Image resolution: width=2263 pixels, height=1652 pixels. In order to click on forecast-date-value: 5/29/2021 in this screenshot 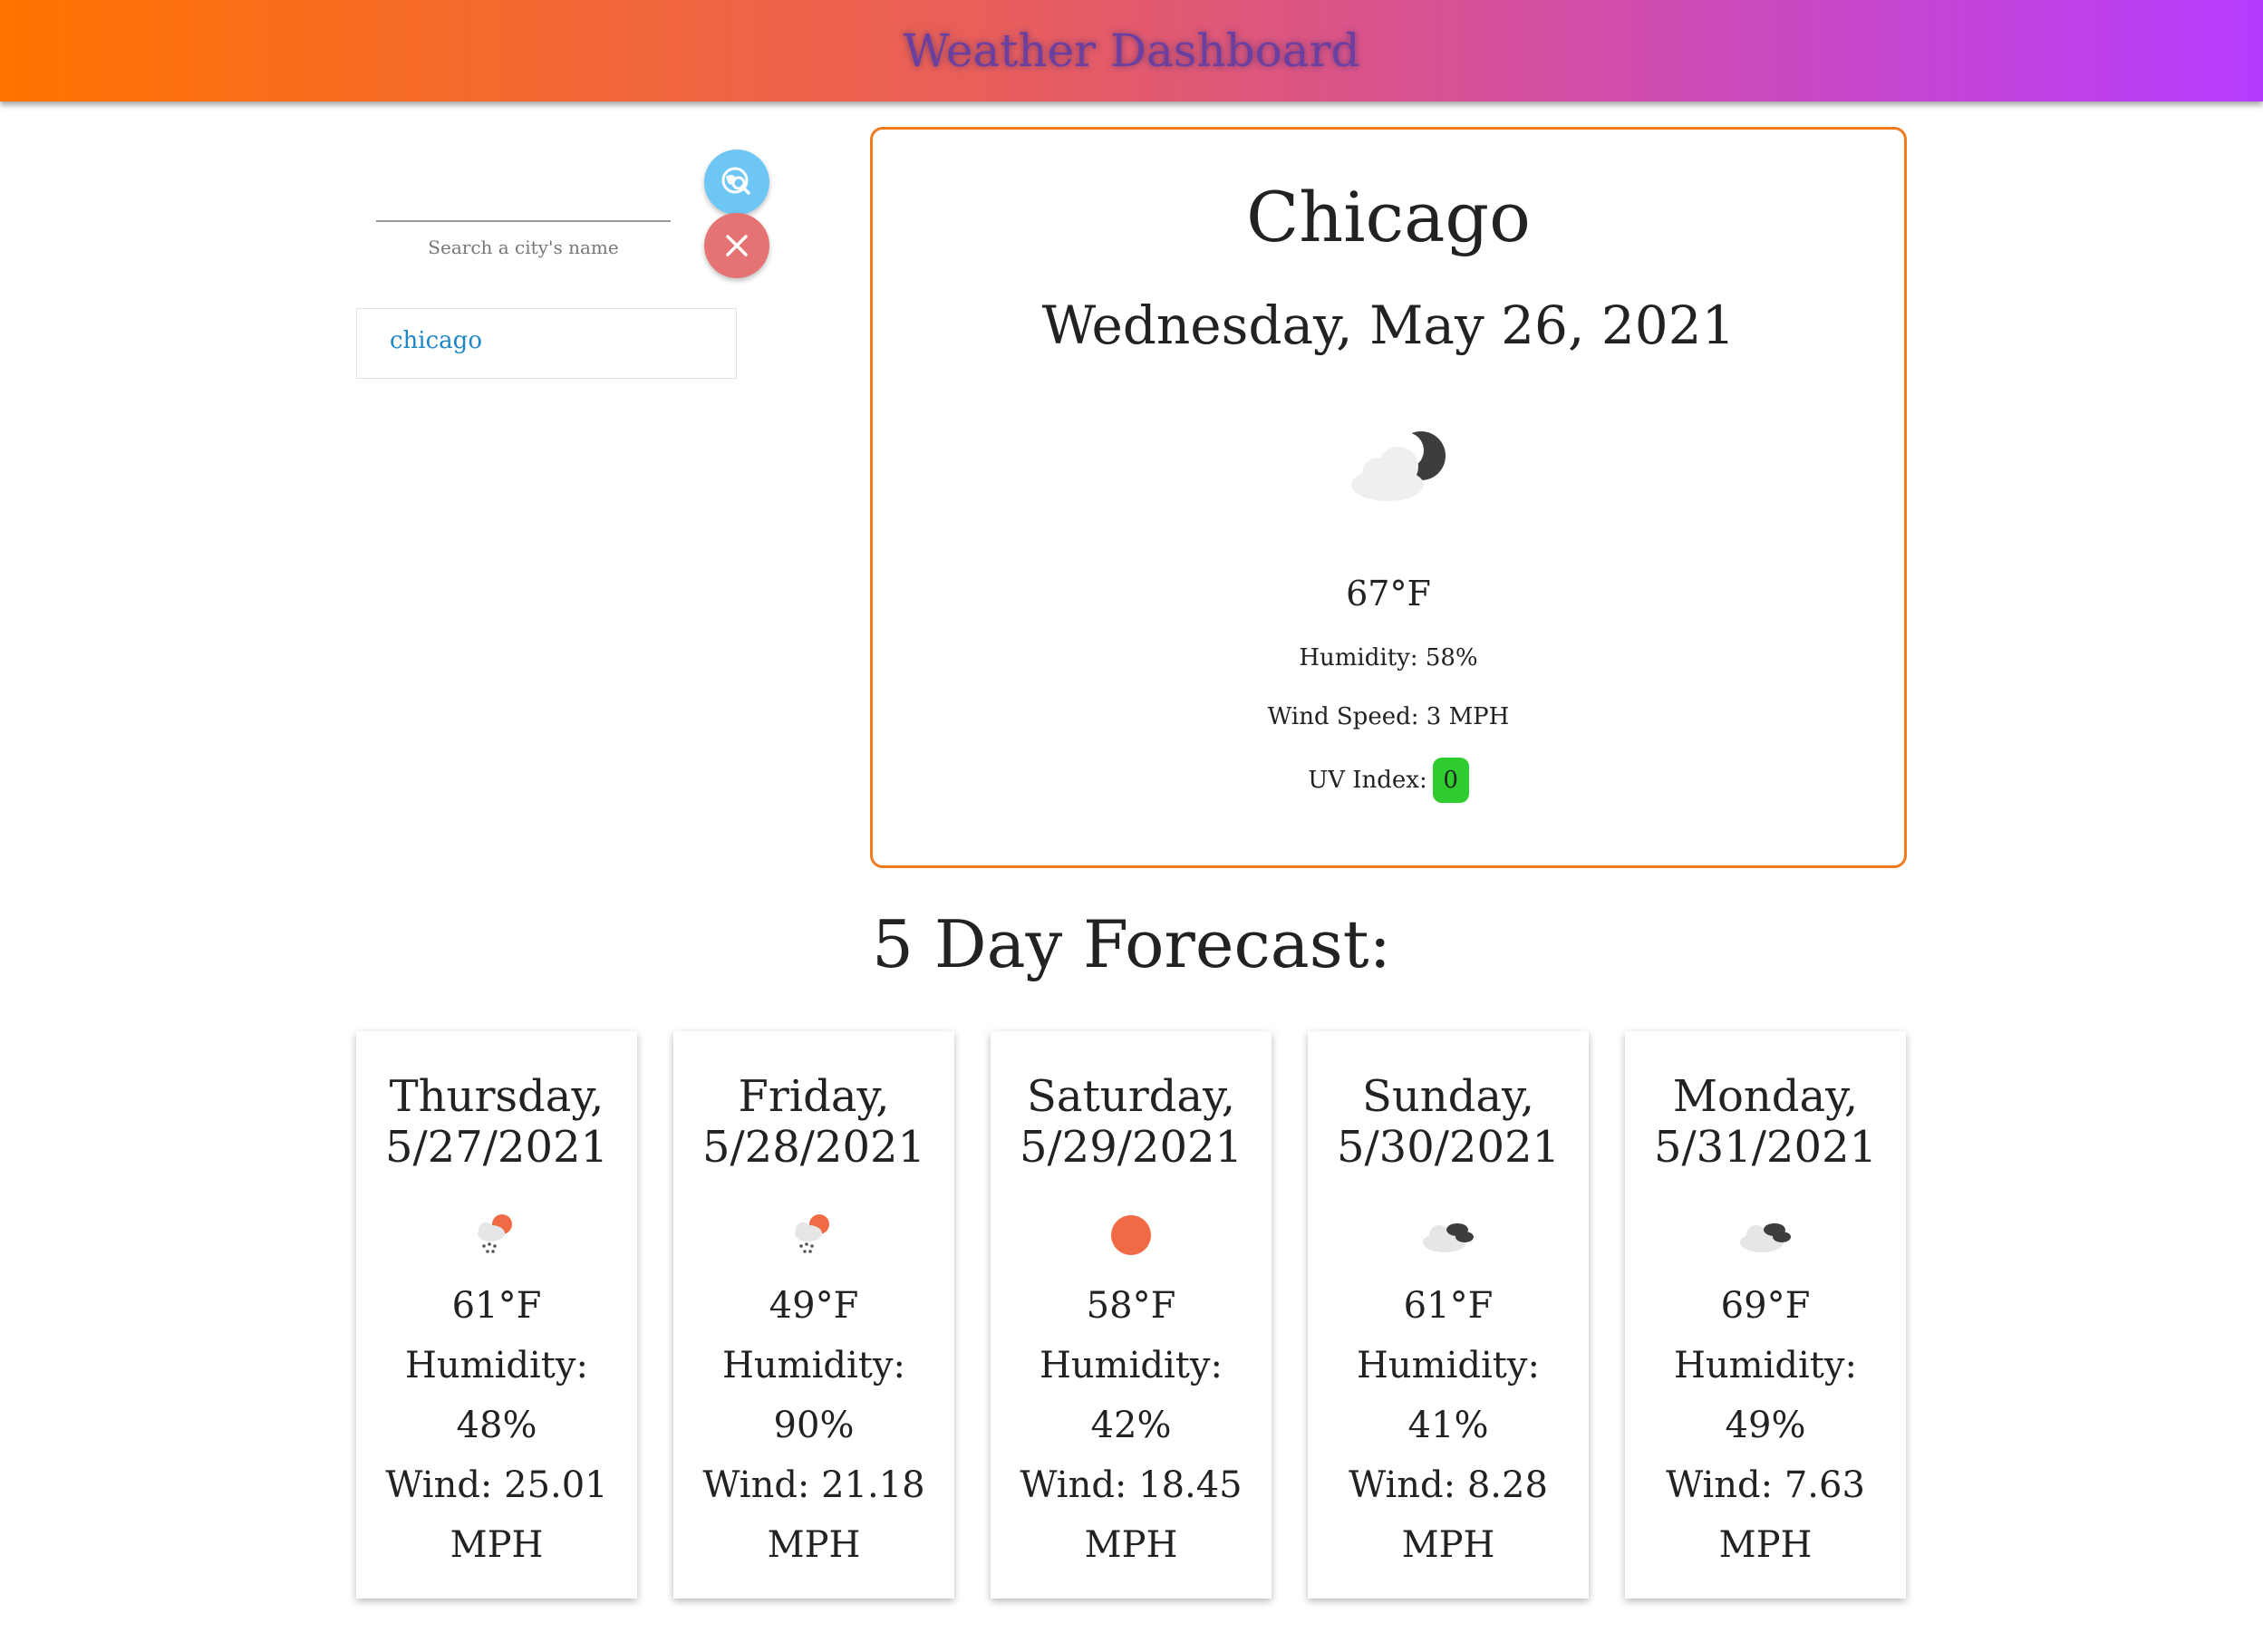, I will do `click(1131, 1147)`.